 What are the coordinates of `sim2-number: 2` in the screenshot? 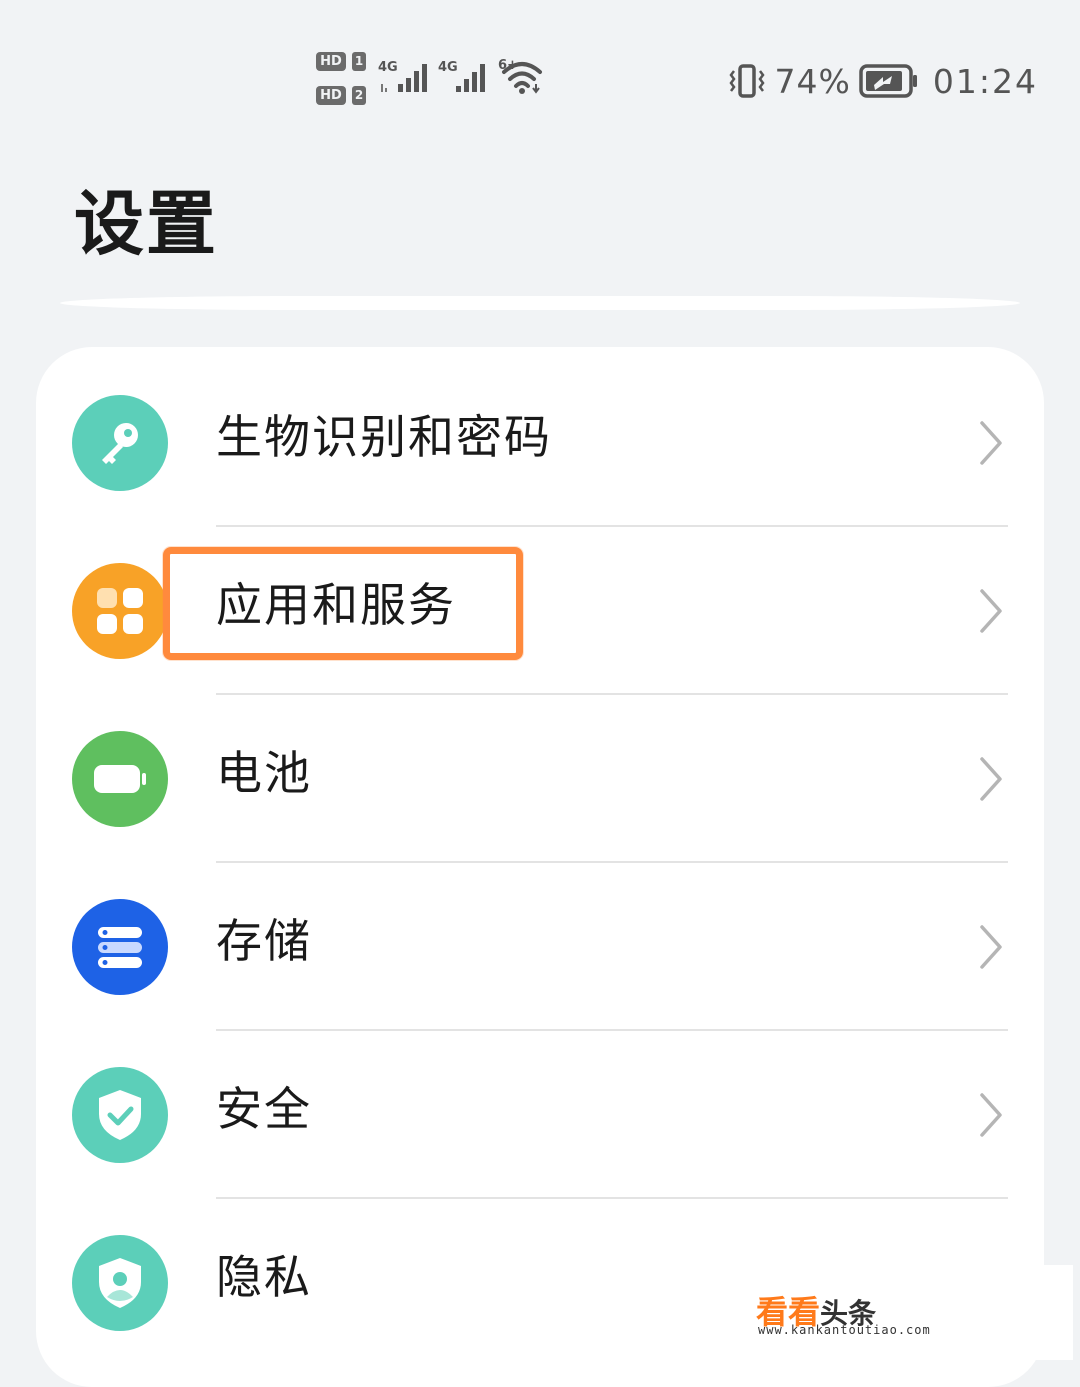 It's located at (359, 95).